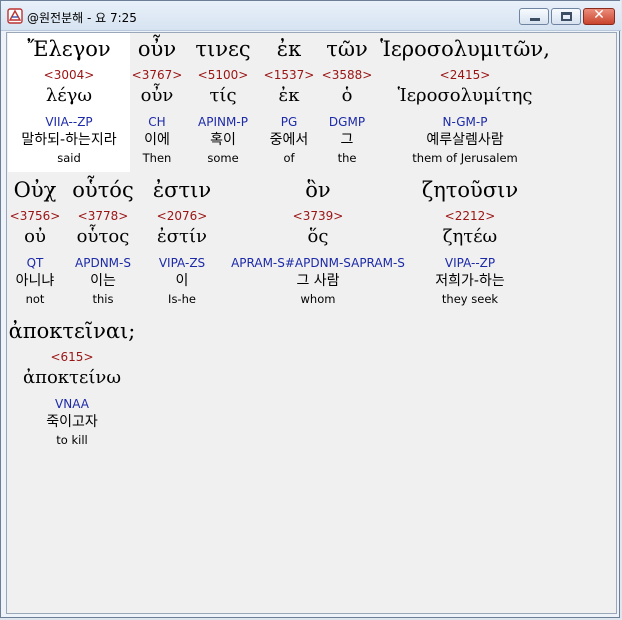  I want to click on english-gloss: this, so click(103, 299).